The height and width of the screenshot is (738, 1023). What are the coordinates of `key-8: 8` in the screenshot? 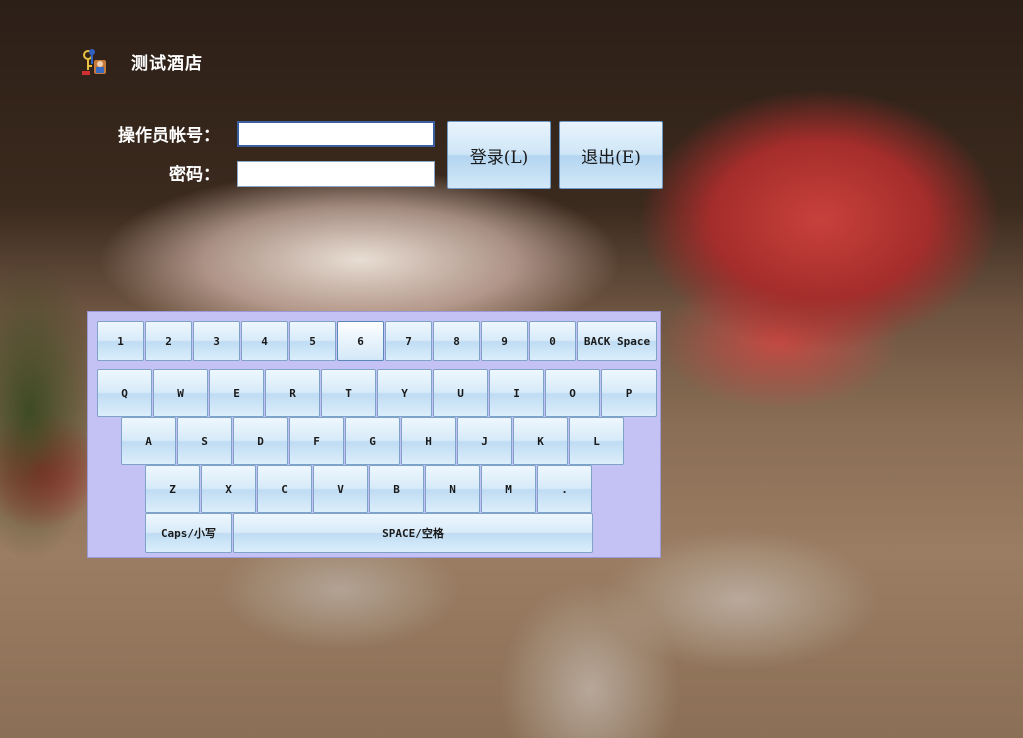 It's located at (456, 341).